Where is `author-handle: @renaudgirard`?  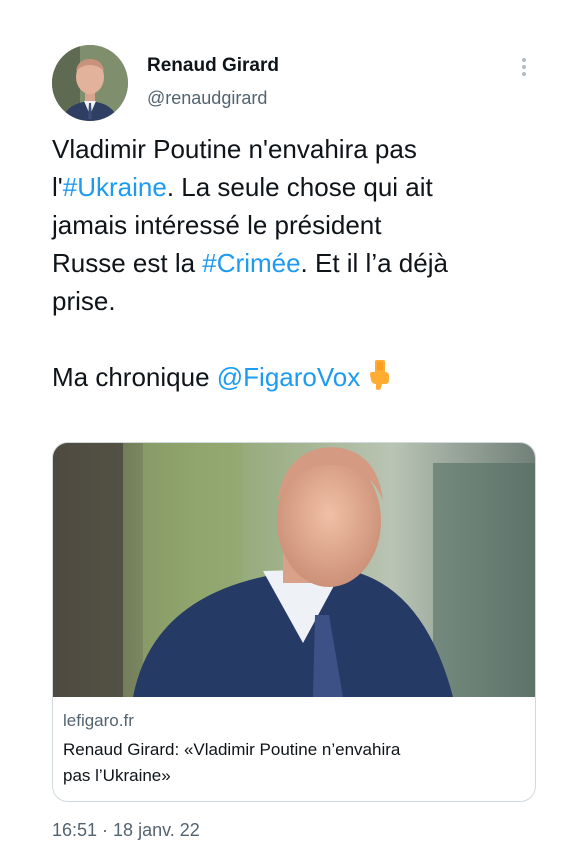 author-handle: @renaudgirard is located at coordinates (207, 98).